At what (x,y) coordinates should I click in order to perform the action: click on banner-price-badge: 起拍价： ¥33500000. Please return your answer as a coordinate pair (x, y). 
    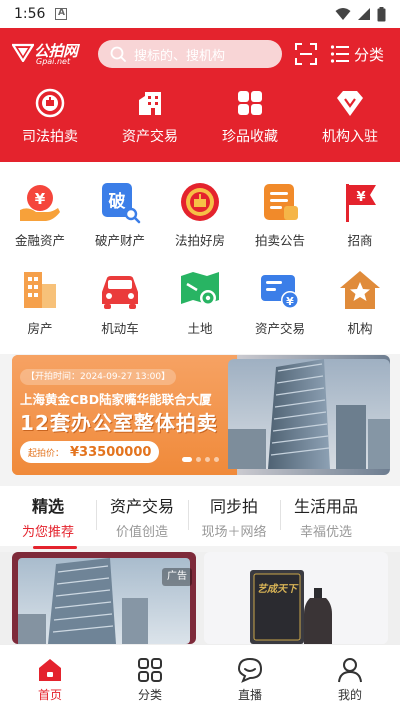
    Looking at the image, I should click on (90, 452).